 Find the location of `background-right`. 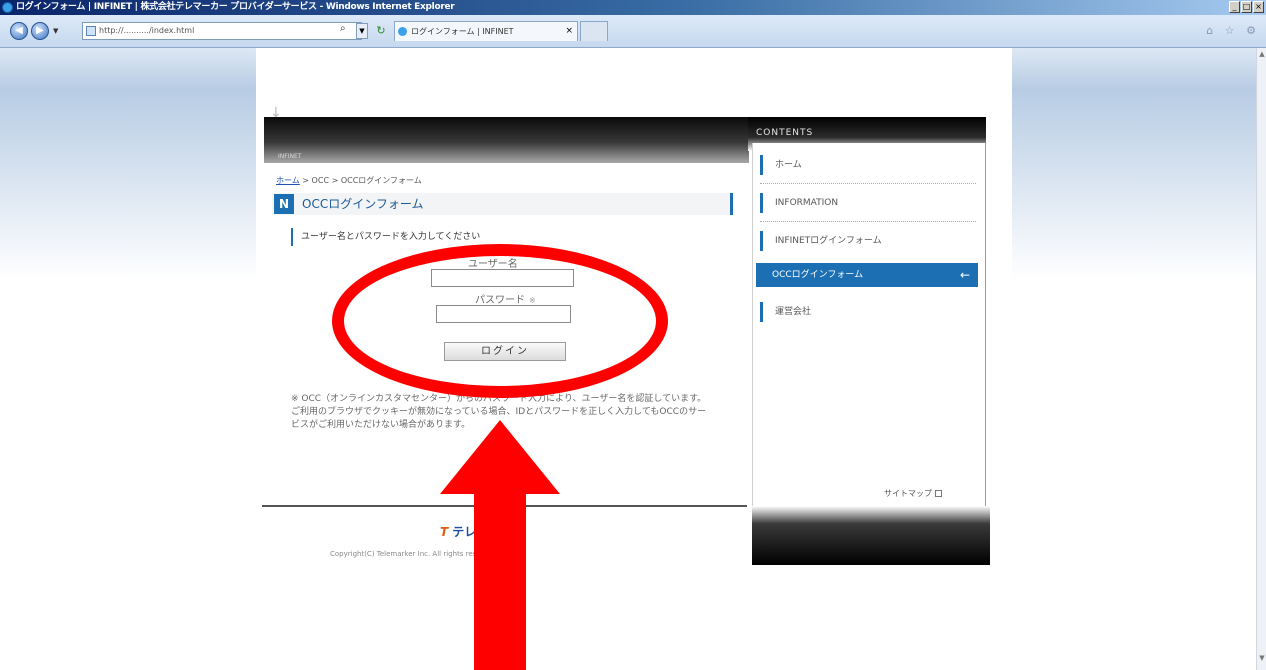

background-right is located at coordinates (1134, 306).